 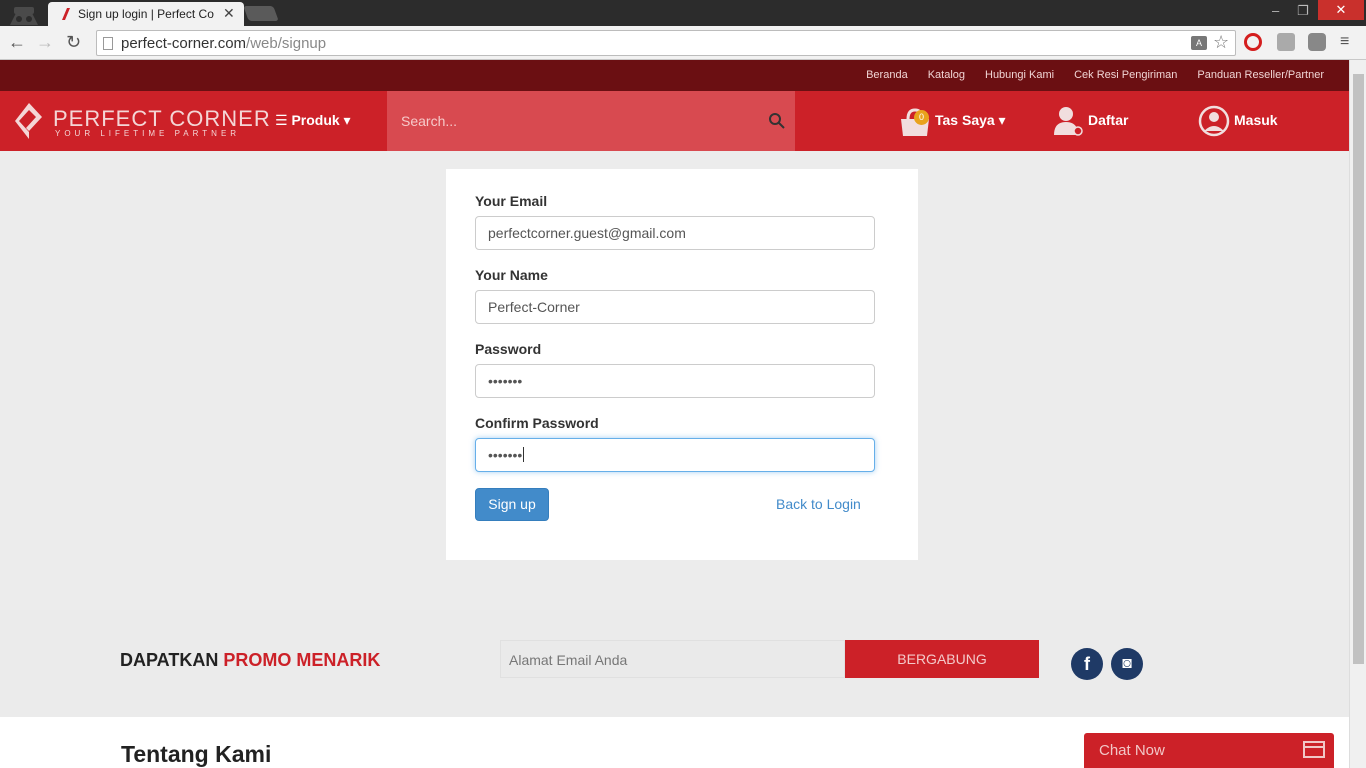 I want to click on confirm-password-value: •••••••, so click(x=505, y=455).